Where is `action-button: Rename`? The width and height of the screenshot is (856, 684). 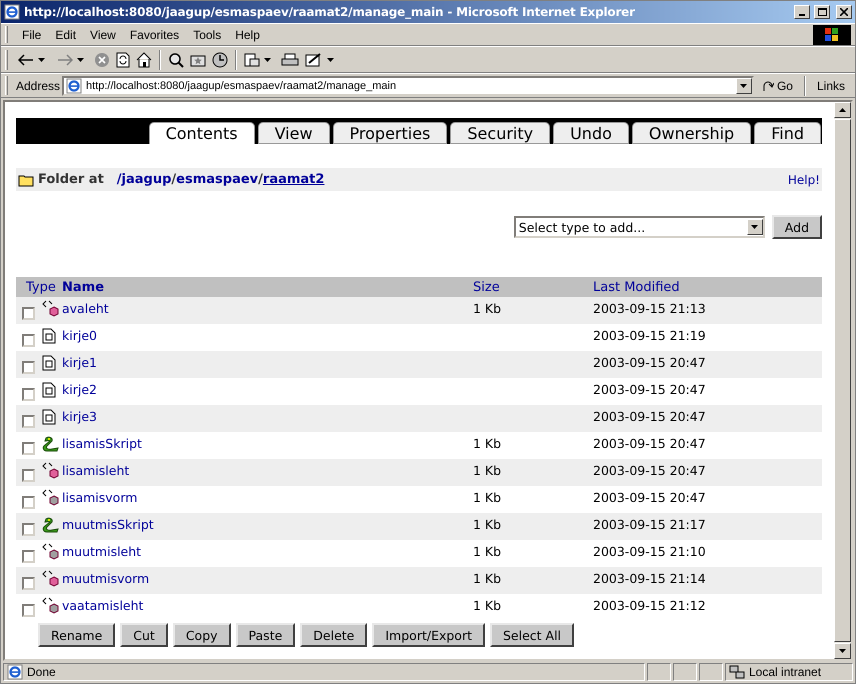
action-button: Rename is located at coordinates (77, 635).